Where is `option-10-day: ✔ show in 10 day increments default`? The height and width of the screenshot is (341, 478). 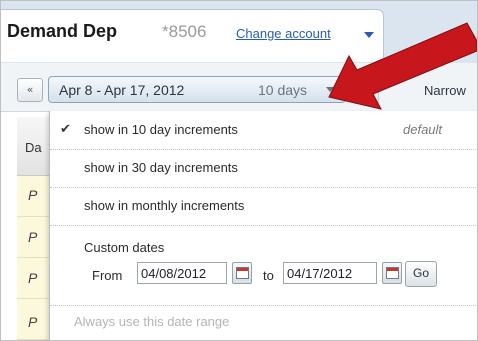 option-10-day: ✔ show in 10 day increments default is located at coordinates (263, 130).